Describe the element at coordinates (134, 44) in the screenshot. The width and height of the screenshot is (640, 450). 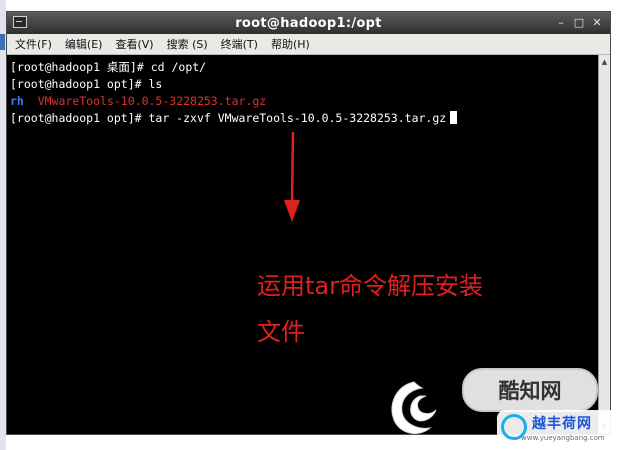
I see `menu-view: 查看(V)` at that location.